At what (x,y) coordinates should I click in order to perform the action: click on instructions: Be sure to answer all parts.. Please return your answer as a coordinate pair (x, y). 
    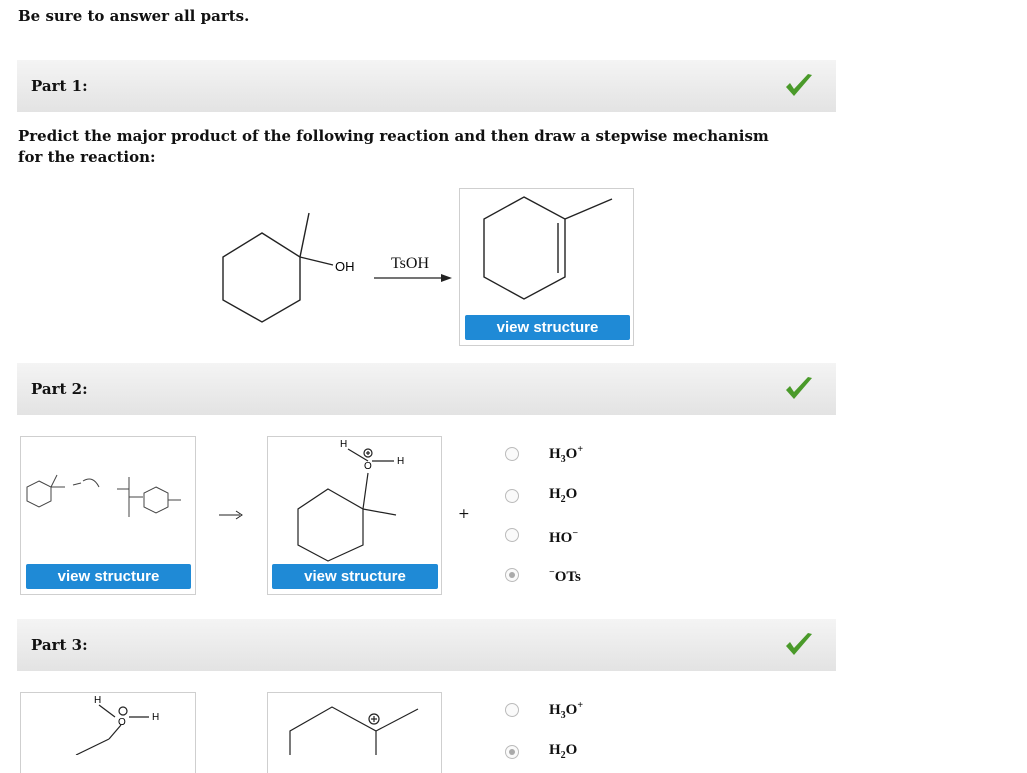
    Looking at the image, I should click on (134, 16).